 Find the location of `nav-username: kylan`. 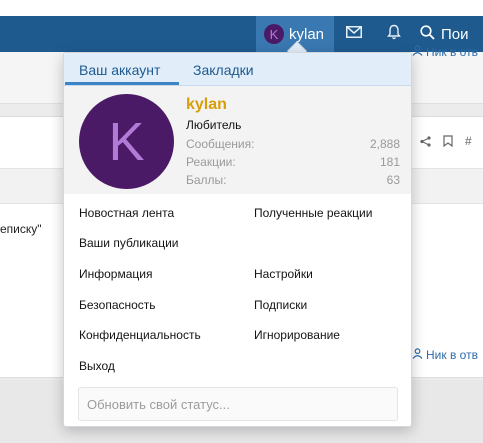

nav-username: kylan is located at coordinates (307, 34).